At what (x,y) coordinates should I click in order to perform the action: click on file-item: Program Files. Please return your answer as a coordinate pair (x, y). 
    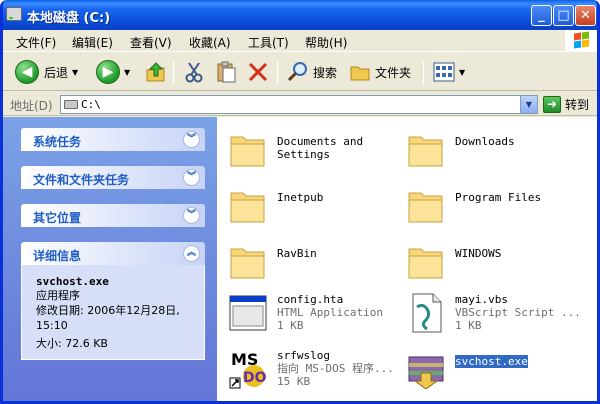
    Looking at the image, I should click on (489, 206).